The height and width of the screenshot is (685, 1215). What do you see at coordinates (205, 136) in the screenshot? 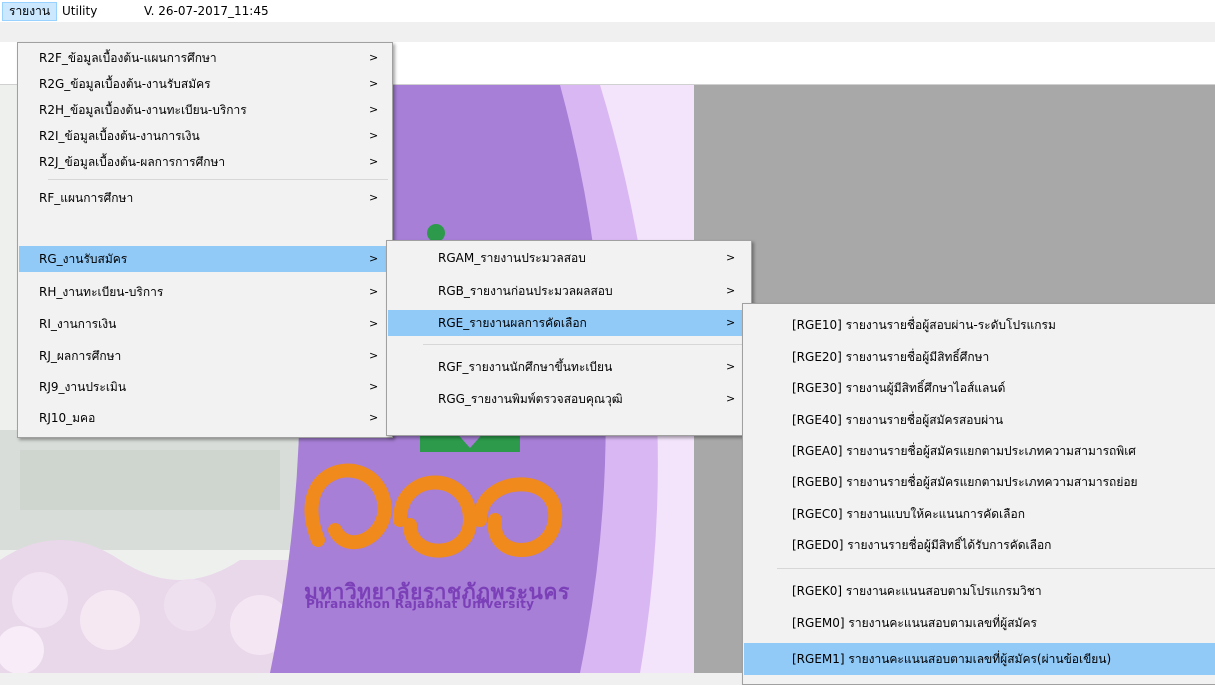
I see `menu-item-r2i: R2I_ข้อมูลเบื้องต้น-งานการเงิน >` at bounding box center [205, 136].